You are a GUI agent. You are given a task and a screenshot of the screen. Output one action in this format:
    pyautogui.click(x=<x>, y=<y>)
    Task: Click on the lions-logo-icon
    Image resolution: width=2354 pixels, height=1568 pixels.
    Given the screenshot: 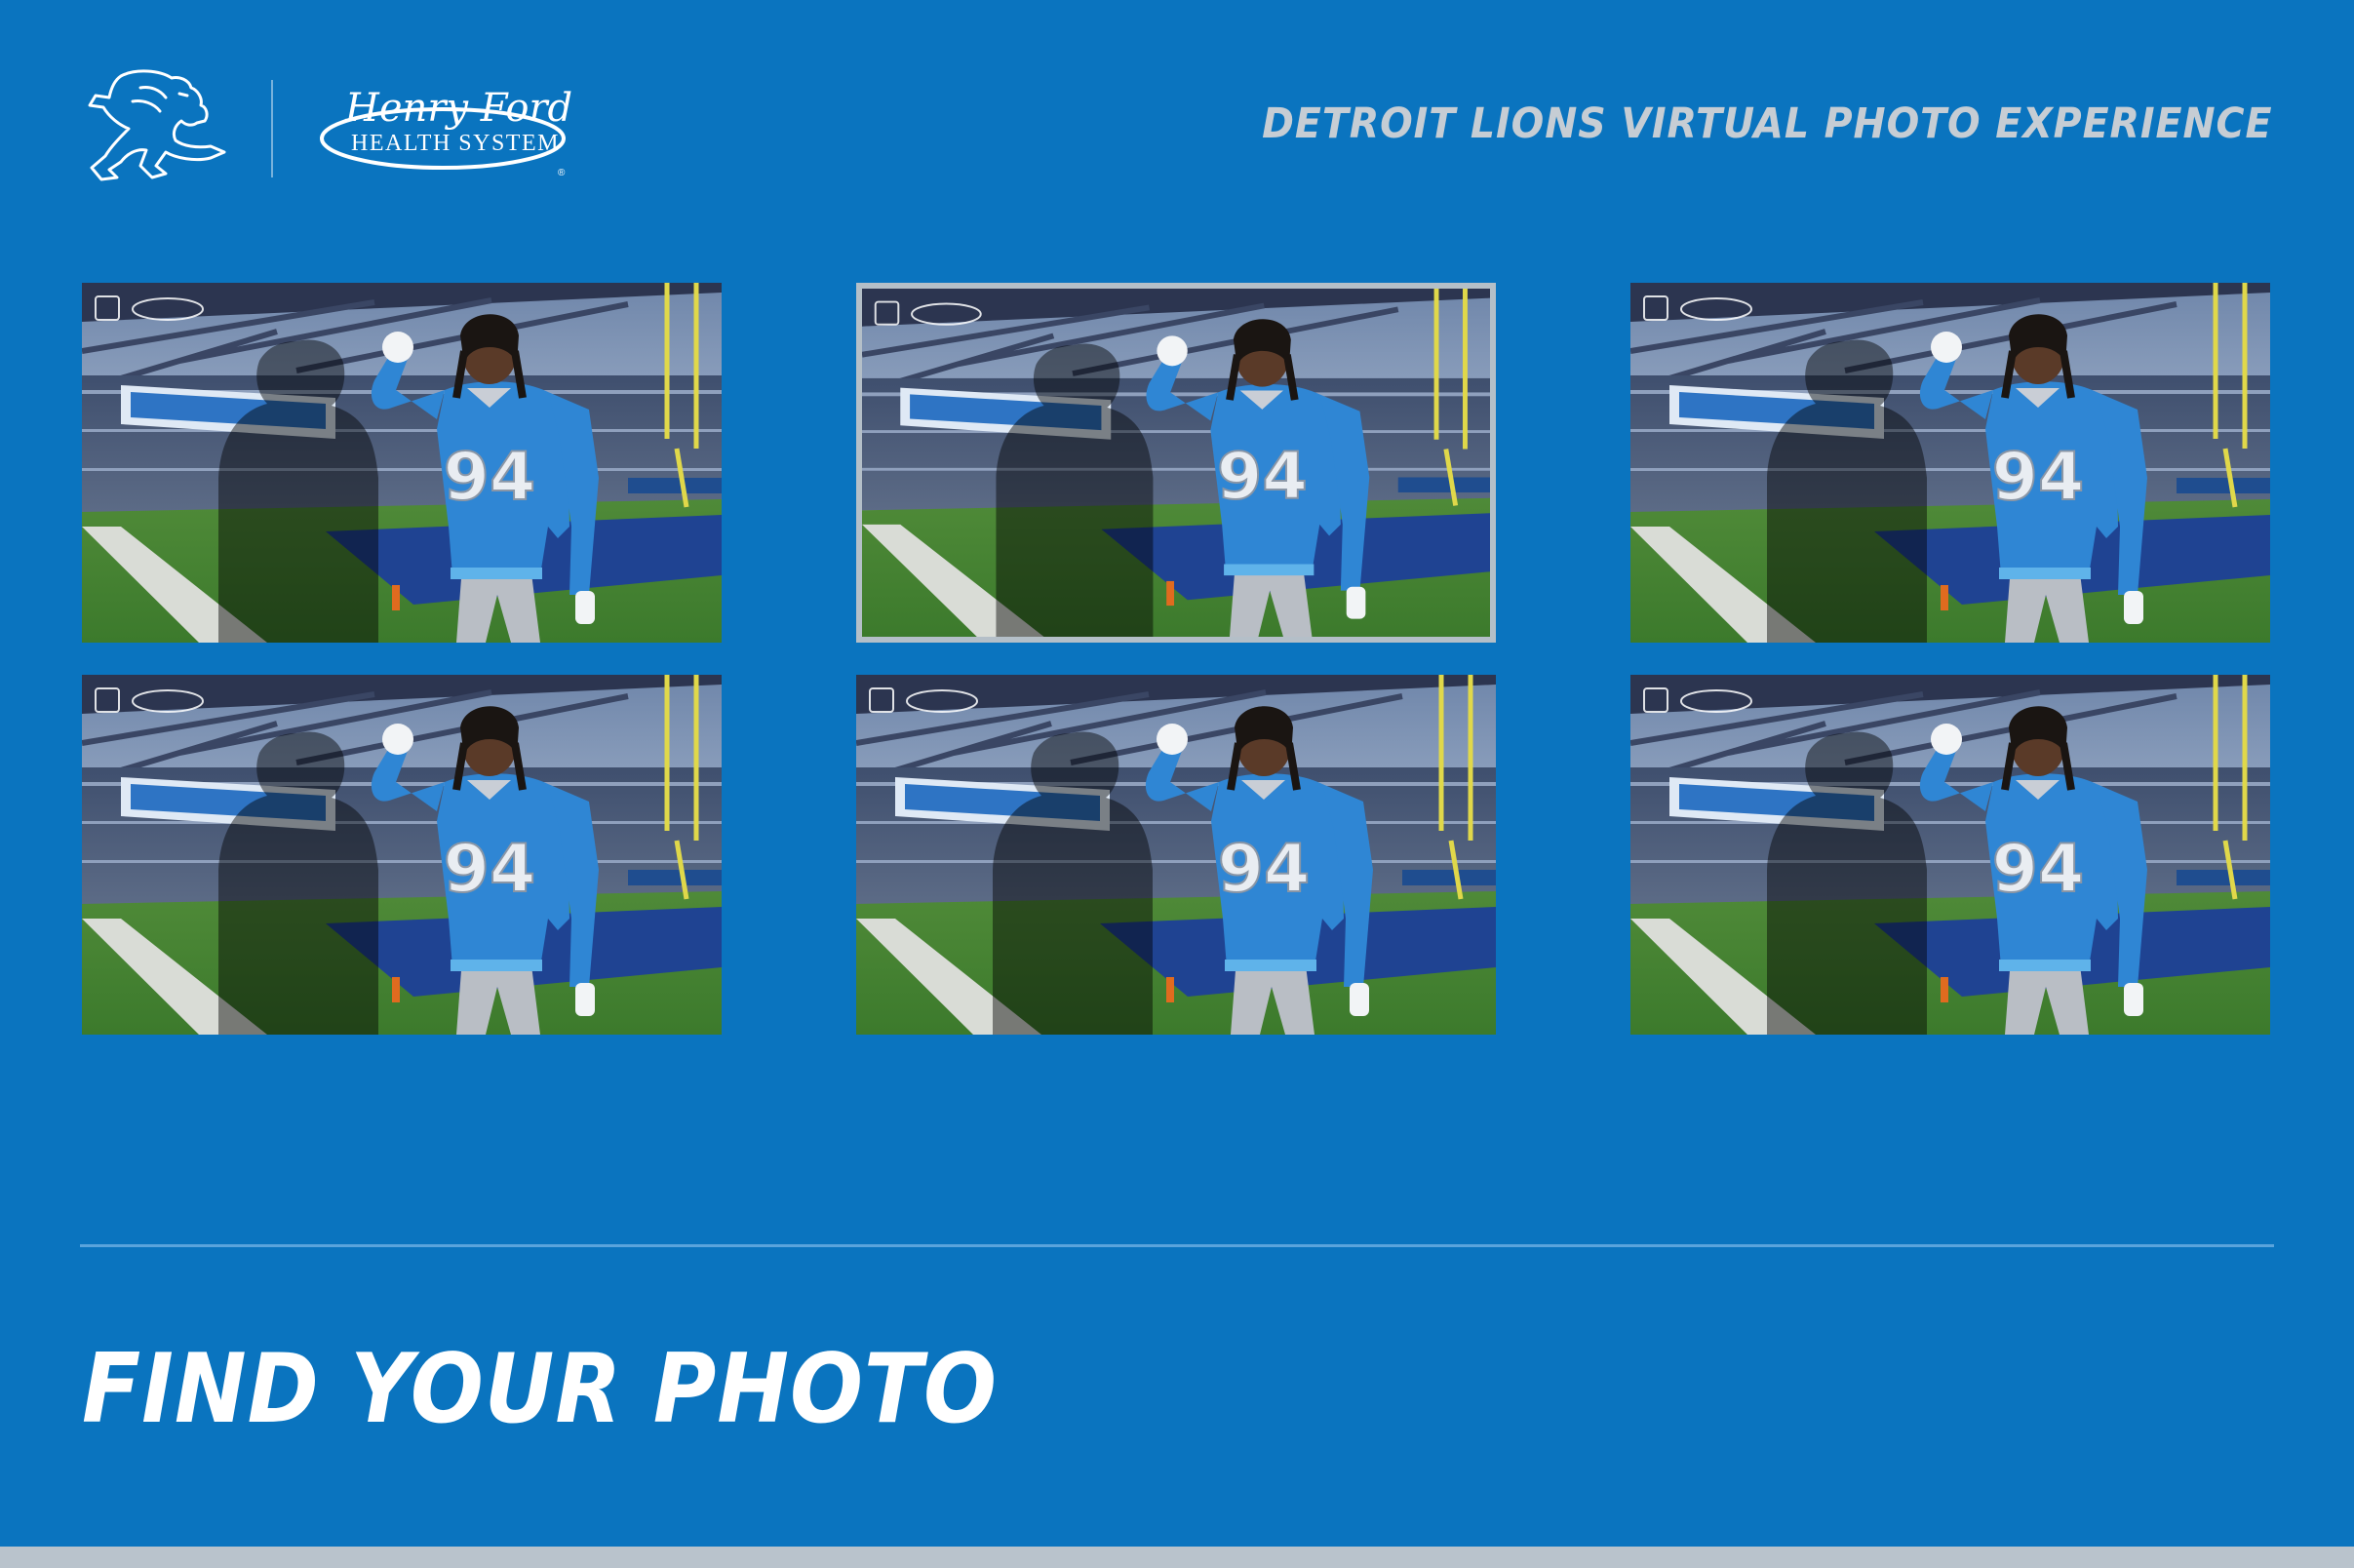 What is the action you would take?
    pyautogui.click(x=157, y=125)
    